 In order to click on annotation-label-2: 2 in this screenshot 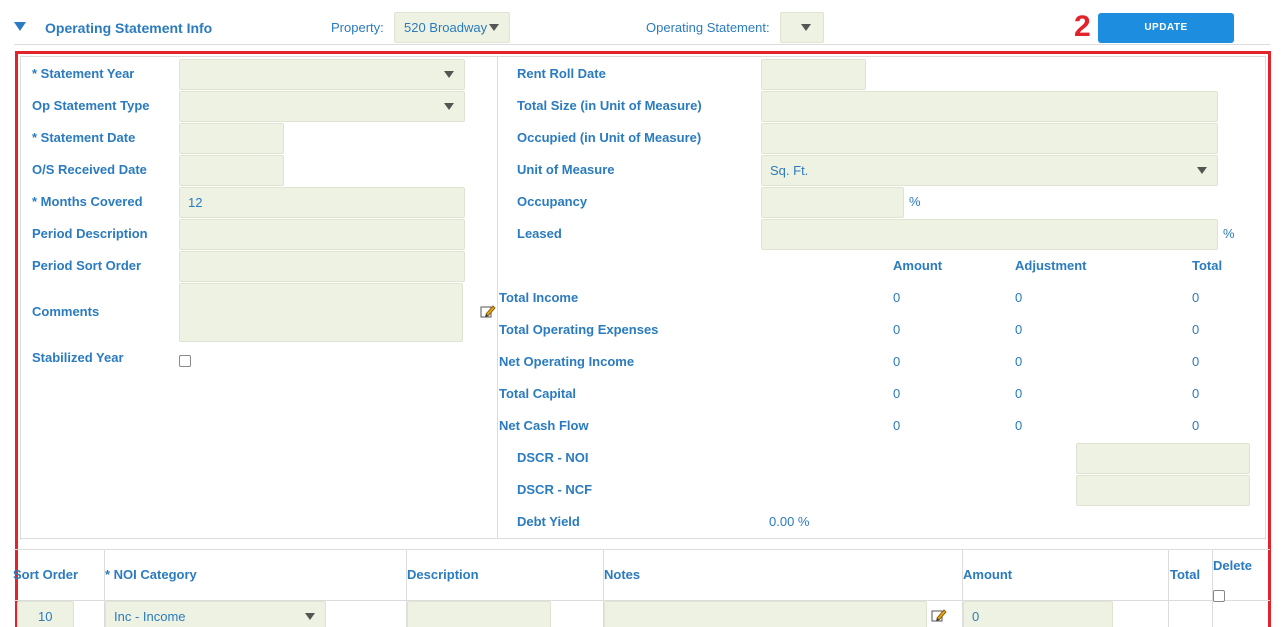, I will do `click(1082, 26)`.